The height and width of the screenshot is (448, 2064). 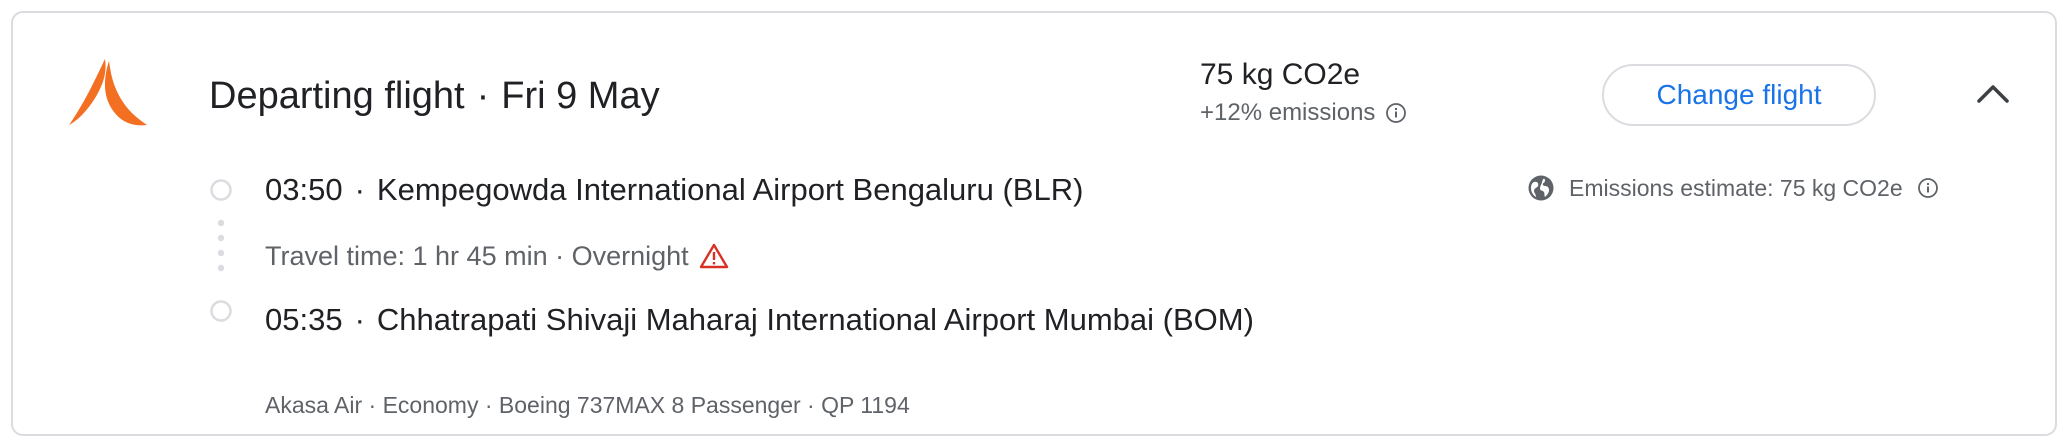 I want to click on chevron-up-icon, so click(x=1993, y=93).